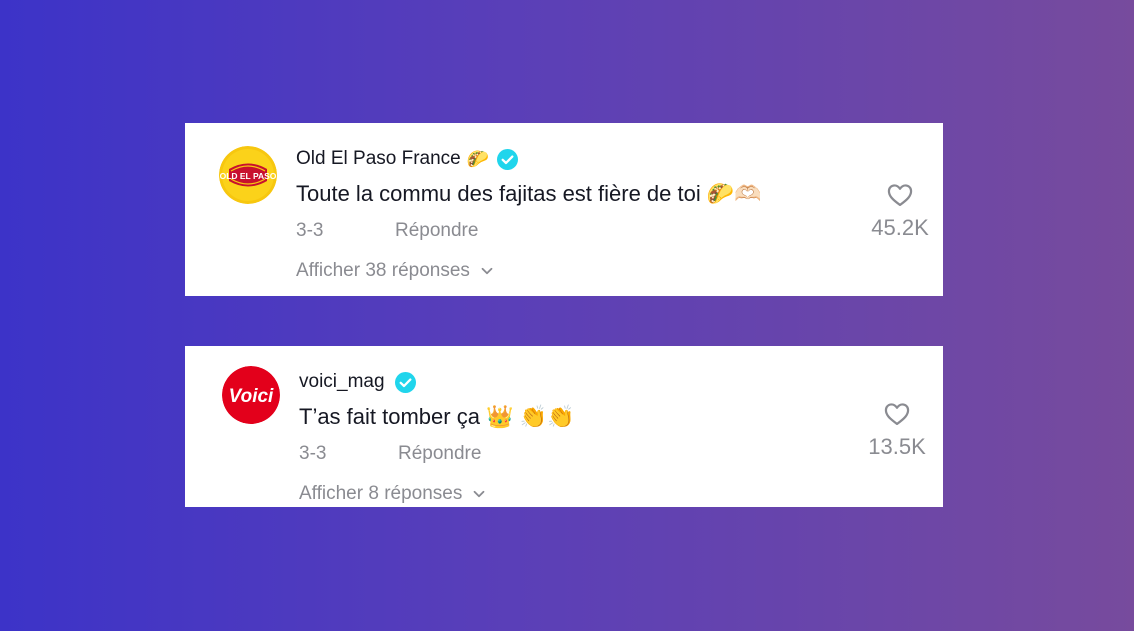 This screenshot has height=631, width=1134. I want to click on old-el-paso-logo: OLD EL PASO, so click(248, 175).